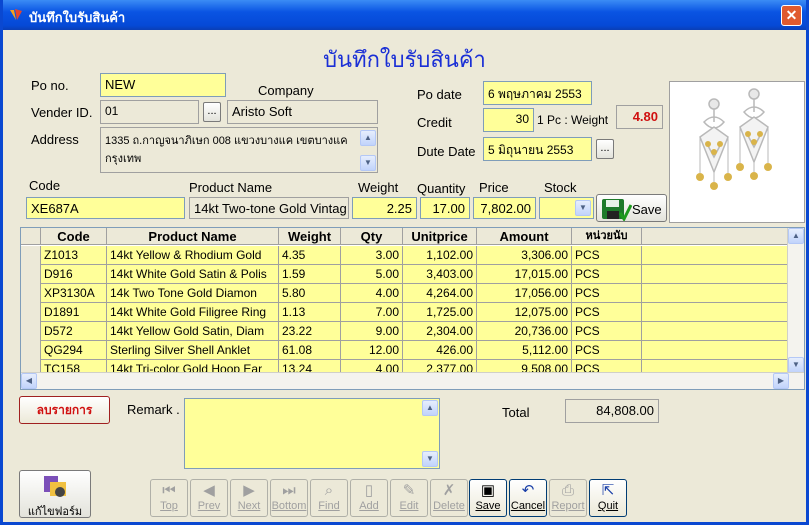 This screenshot has height=525, width=809. I want to click on table-cell: 3,306.00, so click(524, 255).